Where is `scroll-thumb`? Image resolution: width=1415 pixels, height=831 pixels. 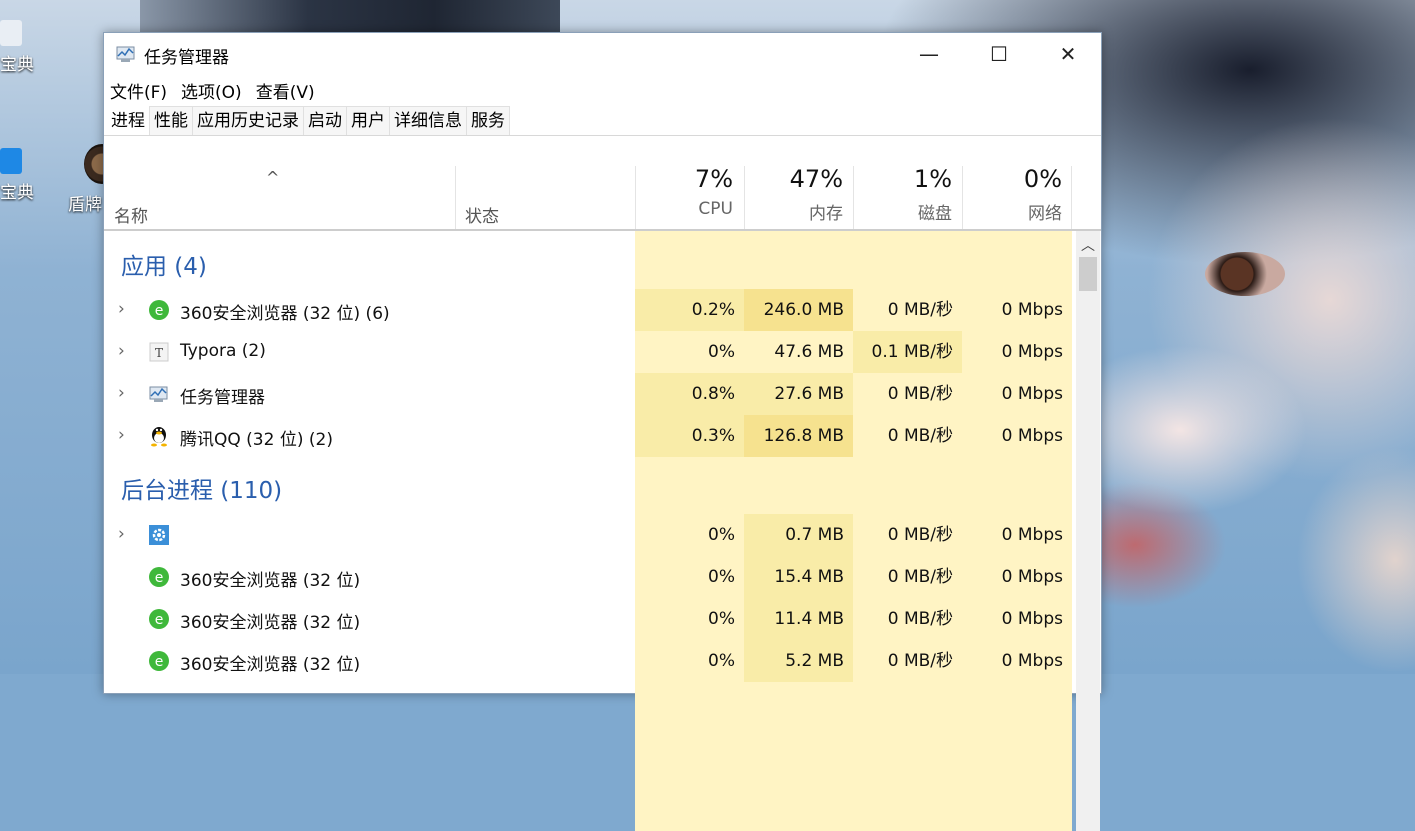
scroll-thumb is located at coordinates (1088, 274).